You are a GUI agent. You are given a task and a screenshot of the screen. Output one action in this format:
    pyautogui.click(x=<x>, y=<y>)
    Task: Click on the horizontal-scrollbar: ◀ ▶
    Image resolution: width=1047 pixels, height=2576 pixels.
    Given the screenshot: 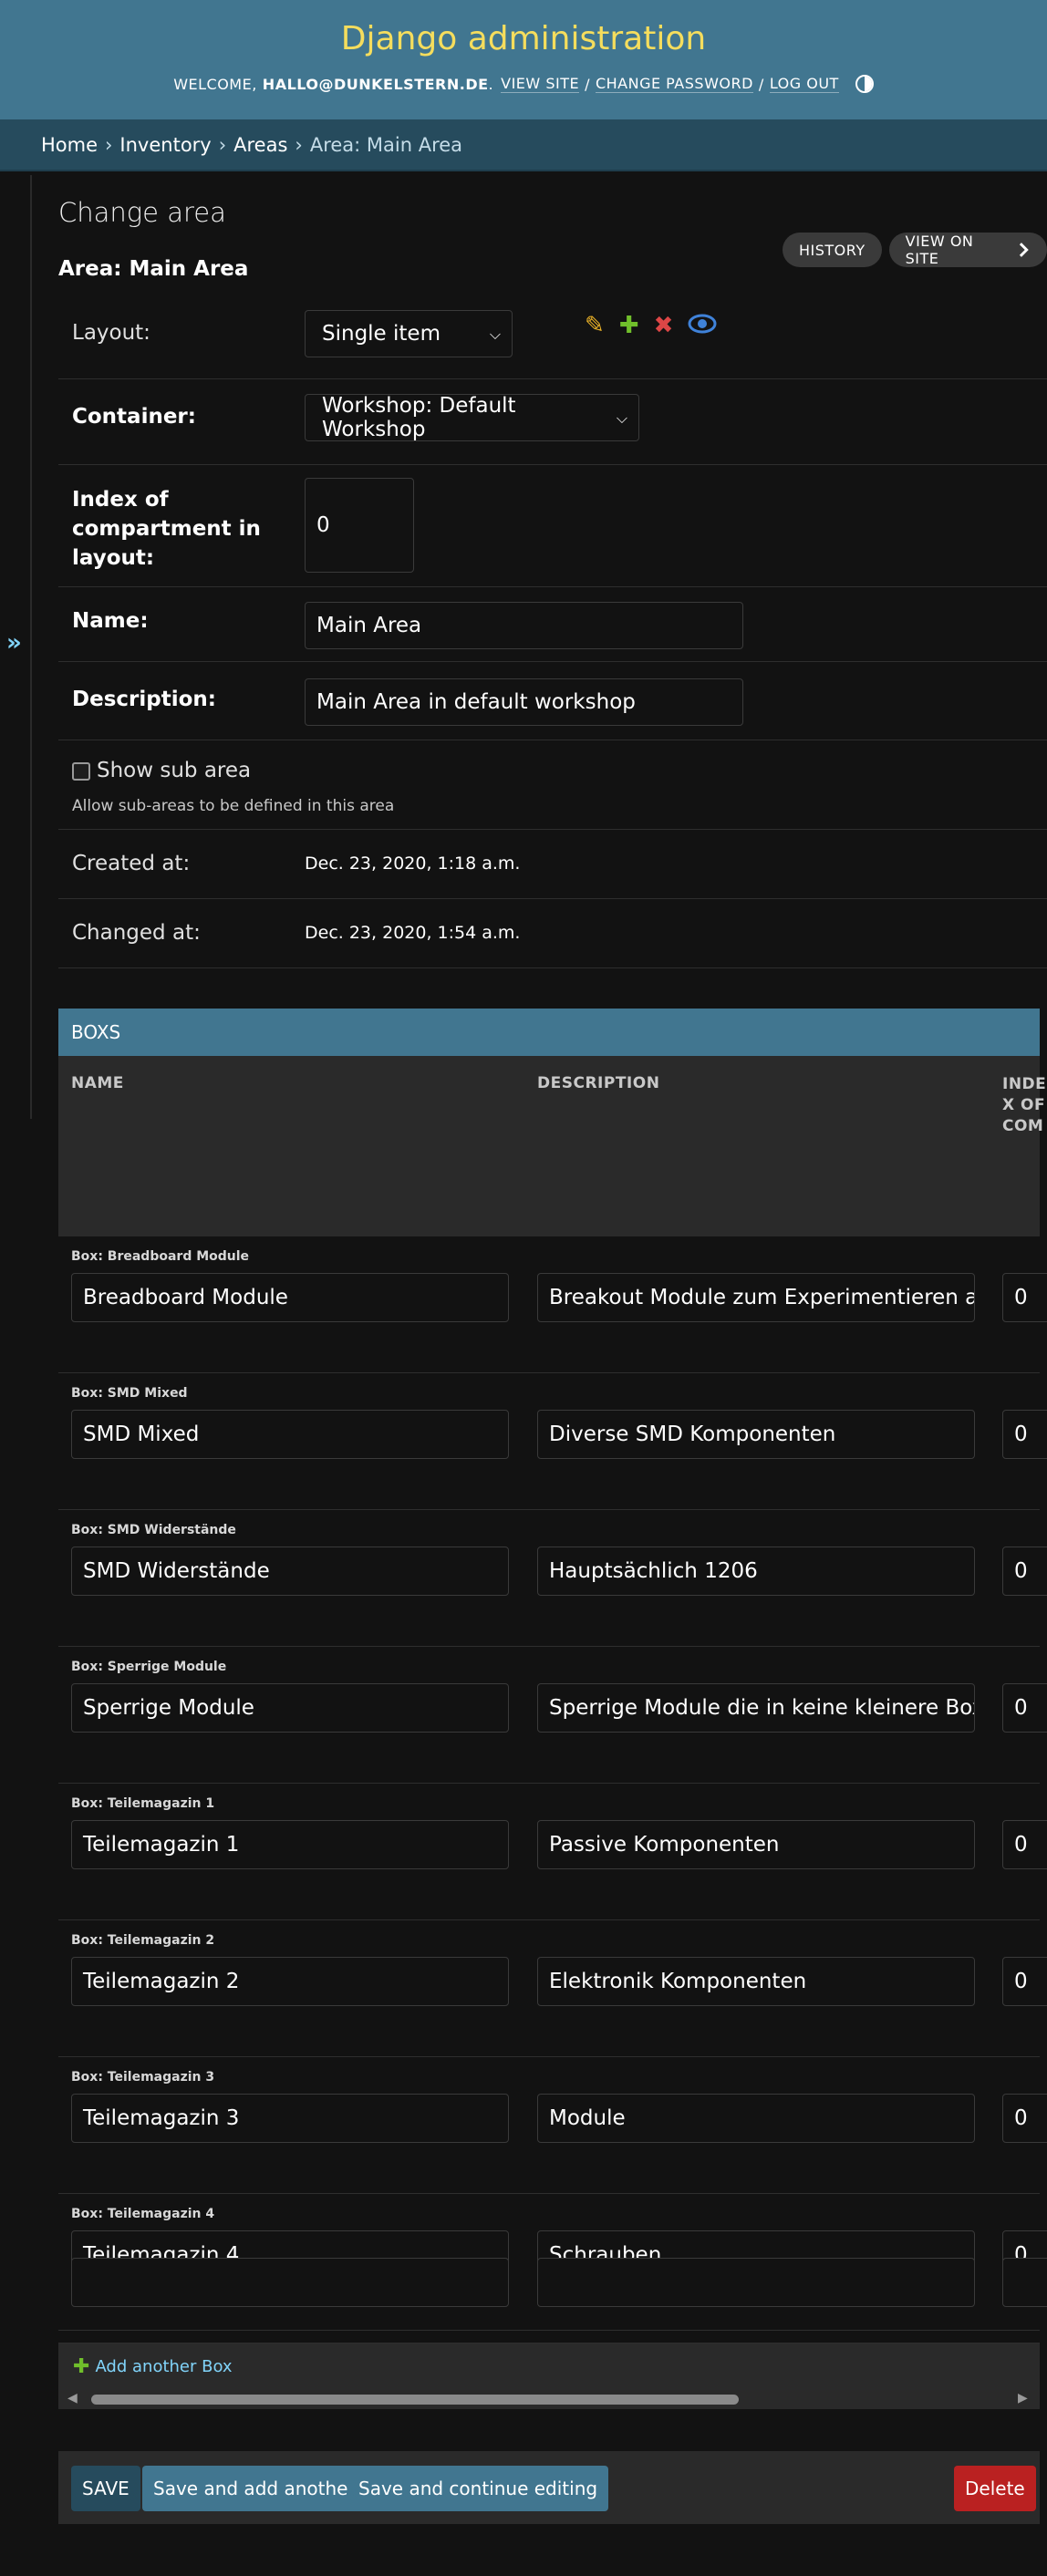 What is the action you would take?
    pyautogui.click(x=549, y=2399)
    